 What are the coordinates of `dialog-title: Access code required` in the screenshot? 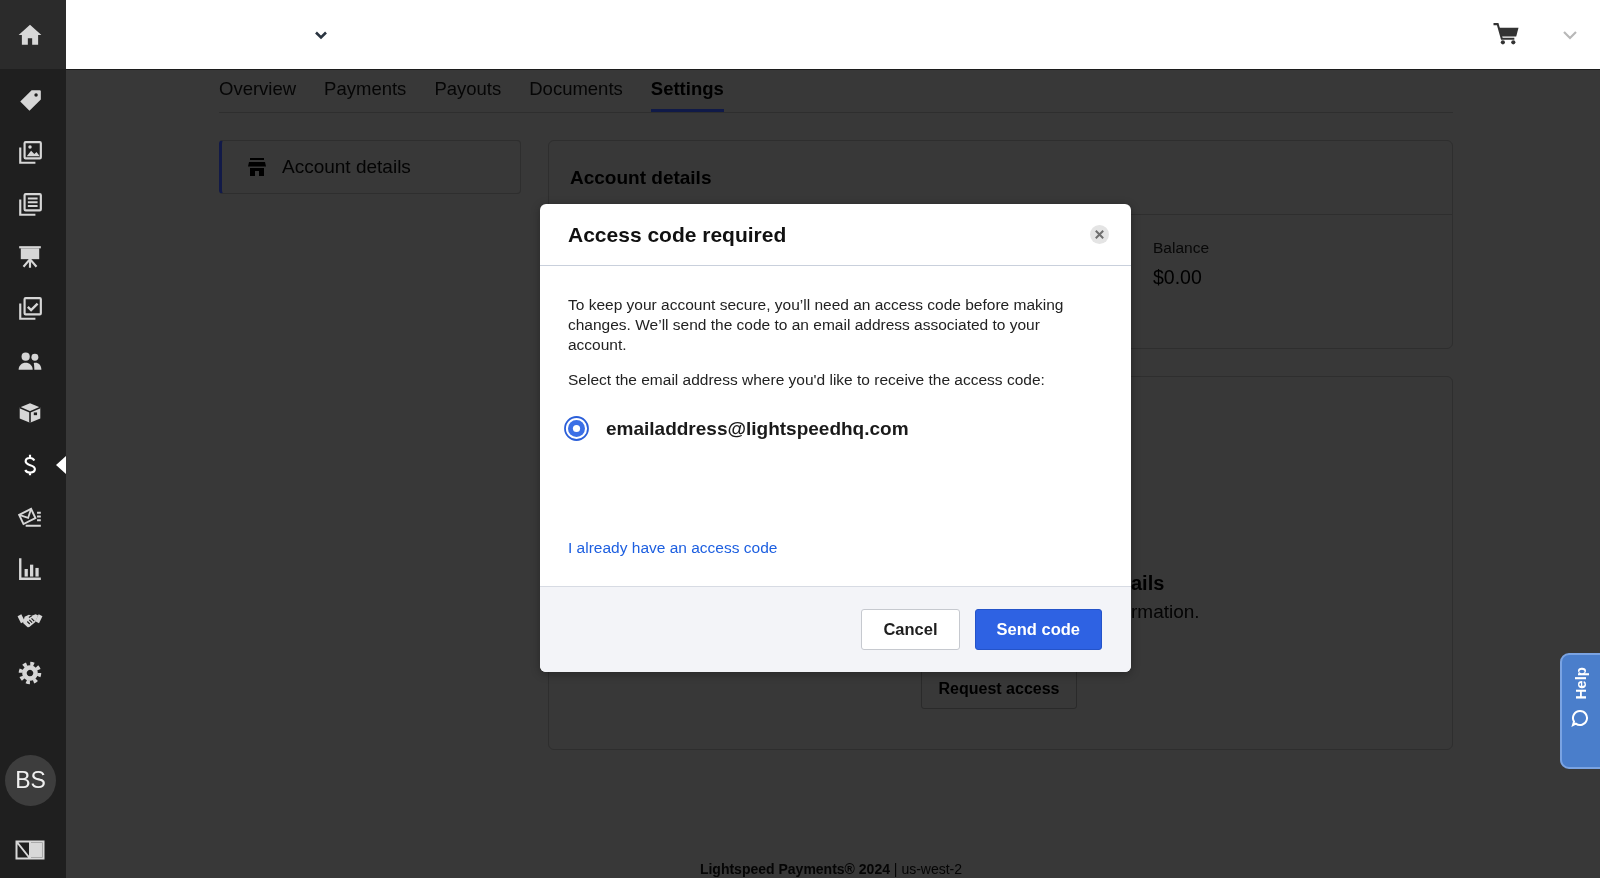 It's located at (678, 234).